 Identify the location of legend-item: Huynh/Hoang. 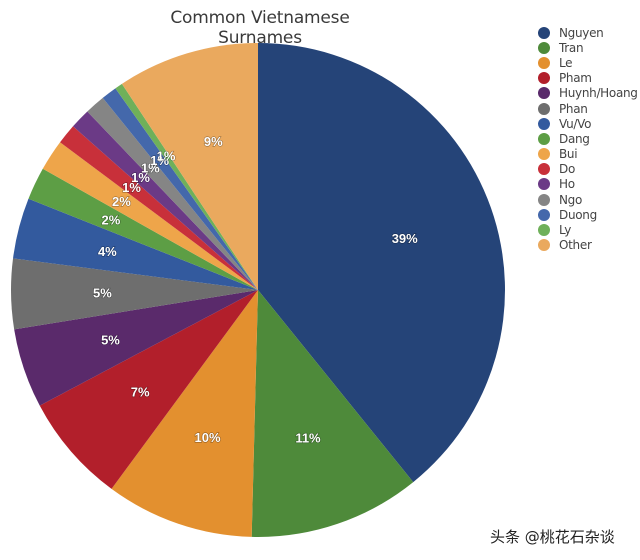
(588, 93).